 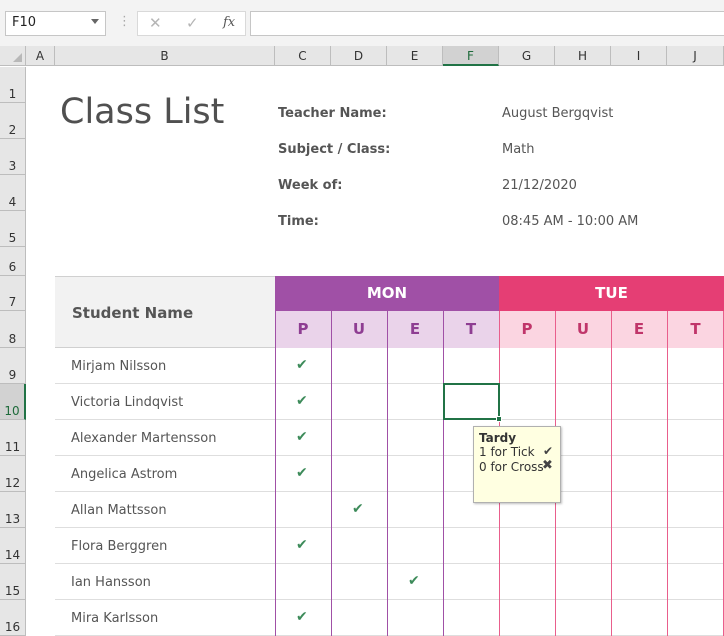 I want to click on tue-code-excused: E, so click(x=639, y=329).